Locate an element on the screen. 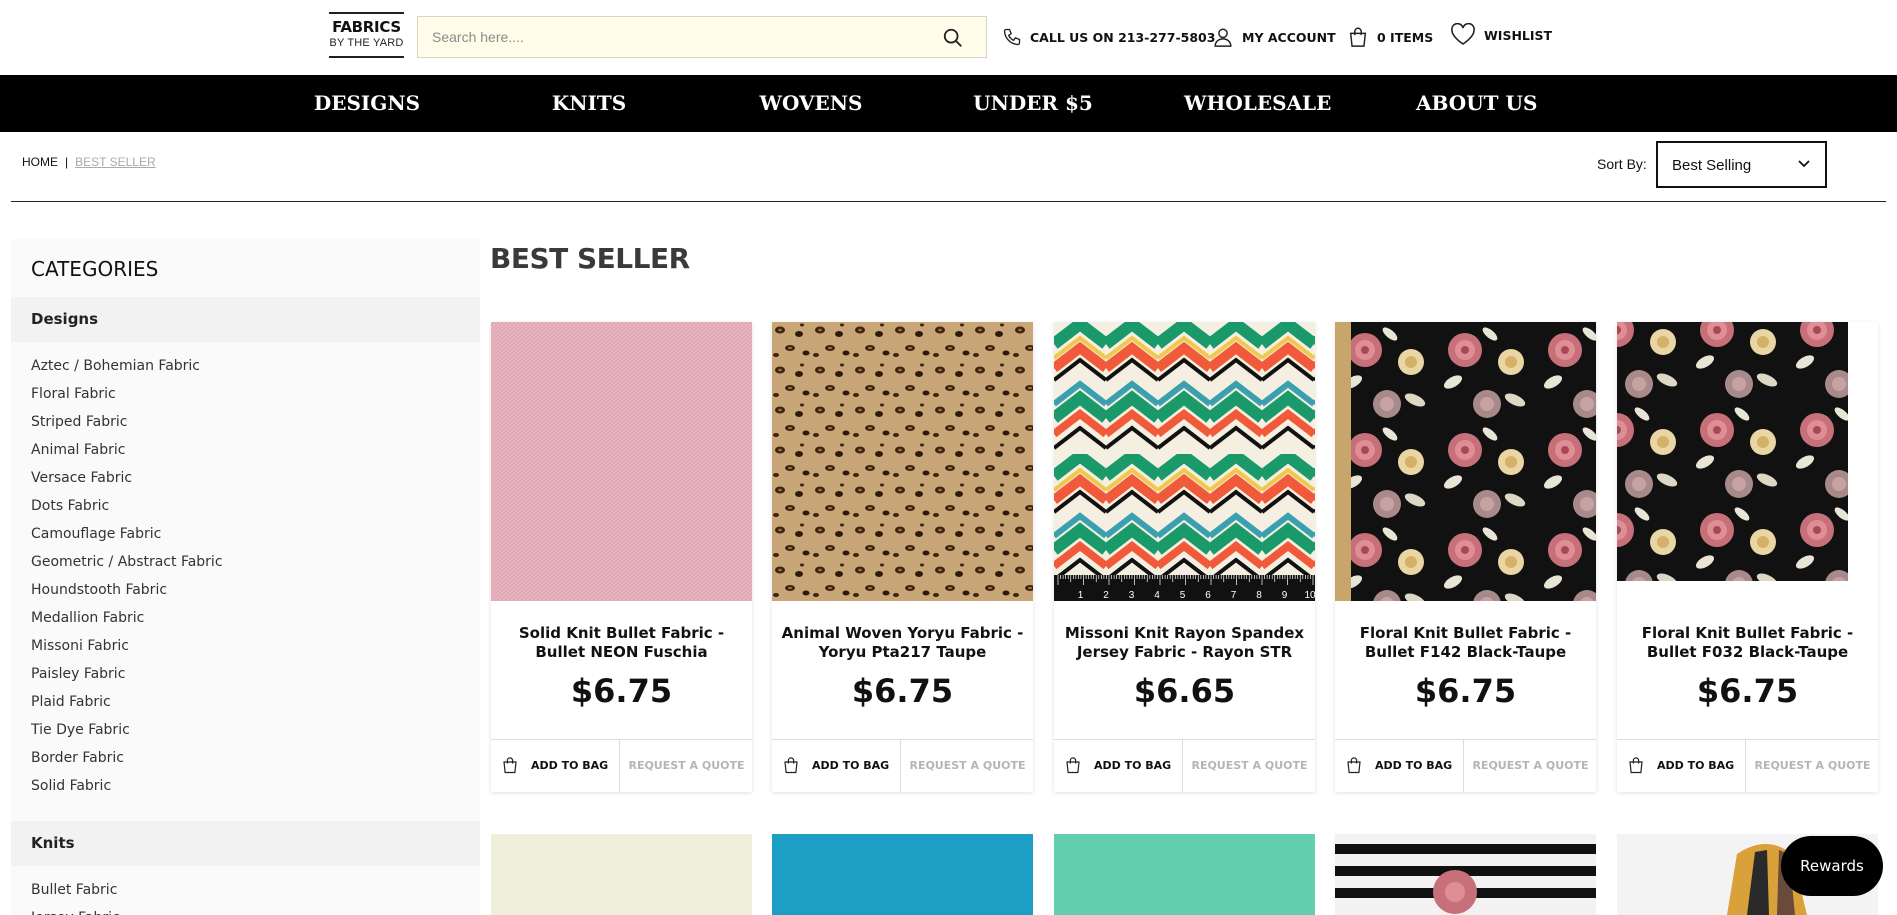  call-us-link: CALL US ON 213-277-5803 is located at coordinates (1108, 37).